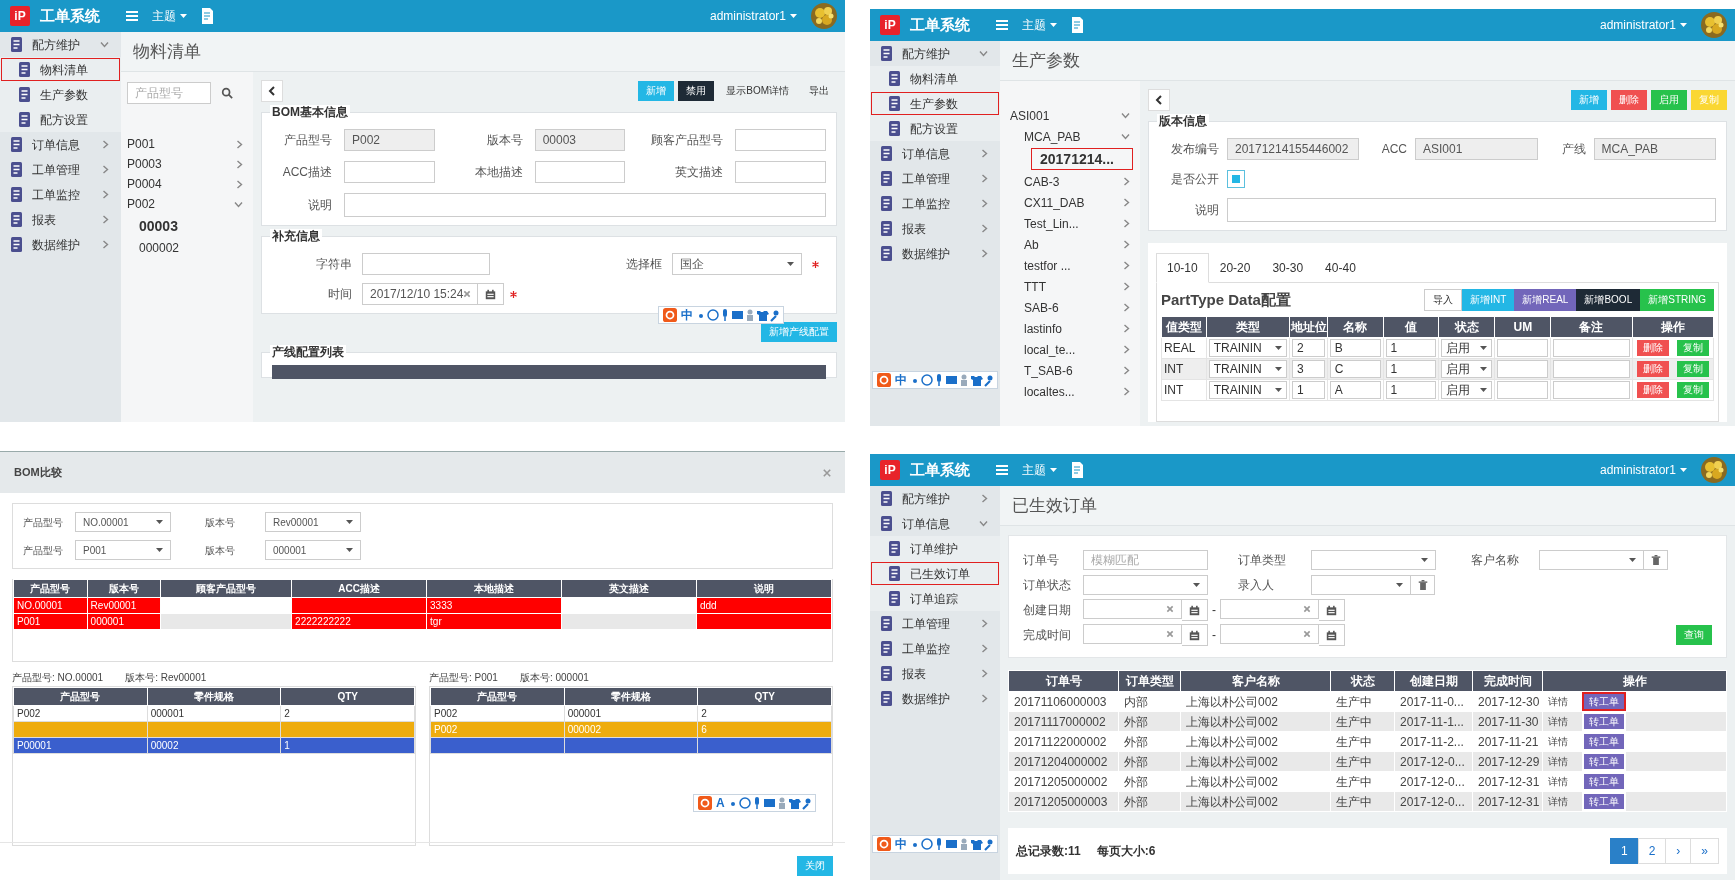 The image size is (1735, 889). Describe the element at coordinates (1443, 300) in the screenshot. I see `action-button: 导入` at that location.